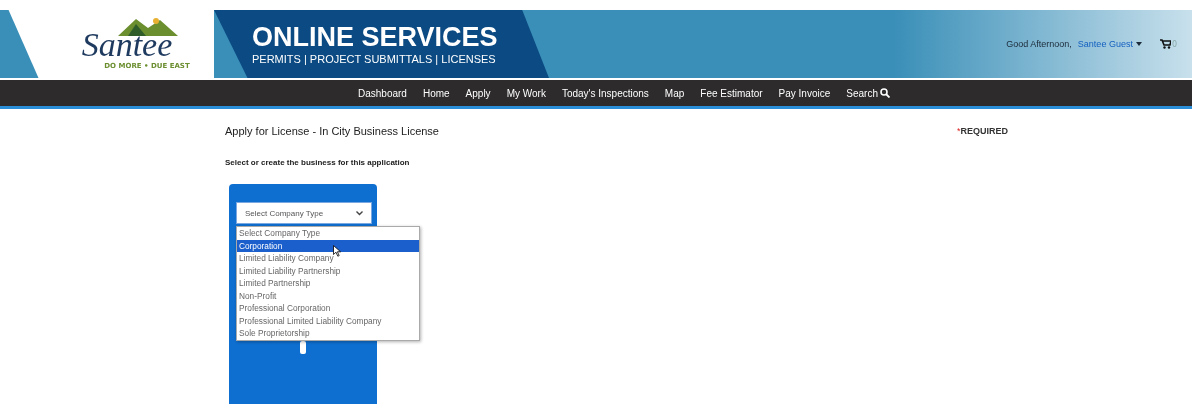 The height and width of the screenshot is (410, 1192). Describe the element at coordinates (868, 93) in the screenshot. I see `search-link: Search` at that location.